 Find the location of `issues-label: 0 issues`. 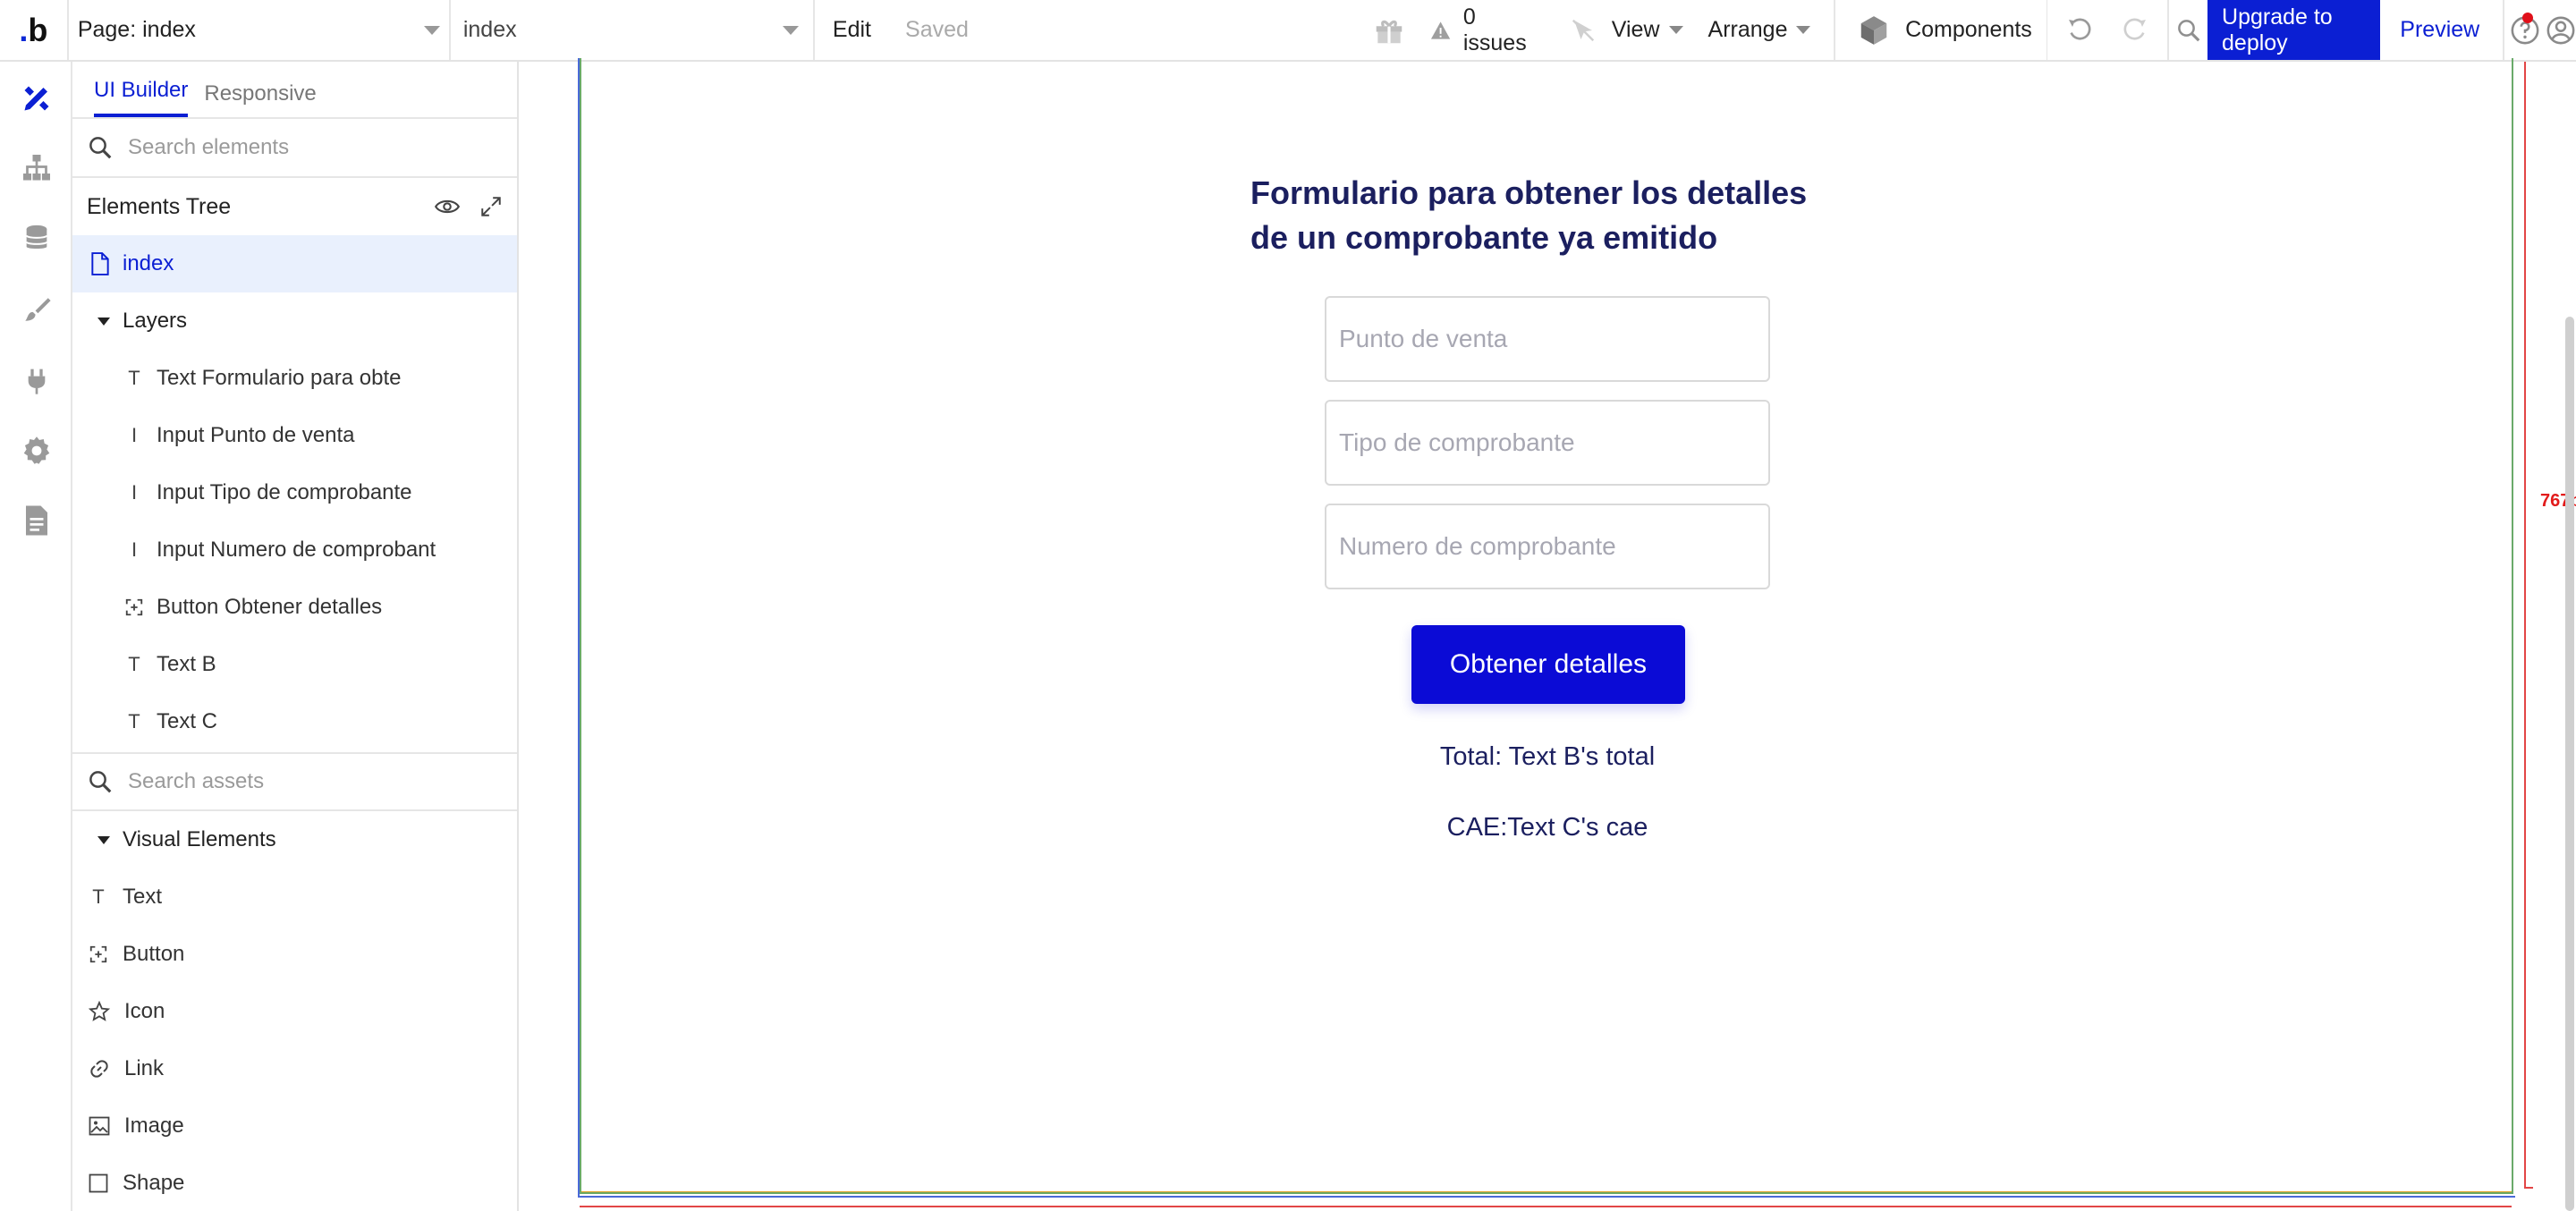

issues-label: 0 issues is located at coordinates (1494, 29).